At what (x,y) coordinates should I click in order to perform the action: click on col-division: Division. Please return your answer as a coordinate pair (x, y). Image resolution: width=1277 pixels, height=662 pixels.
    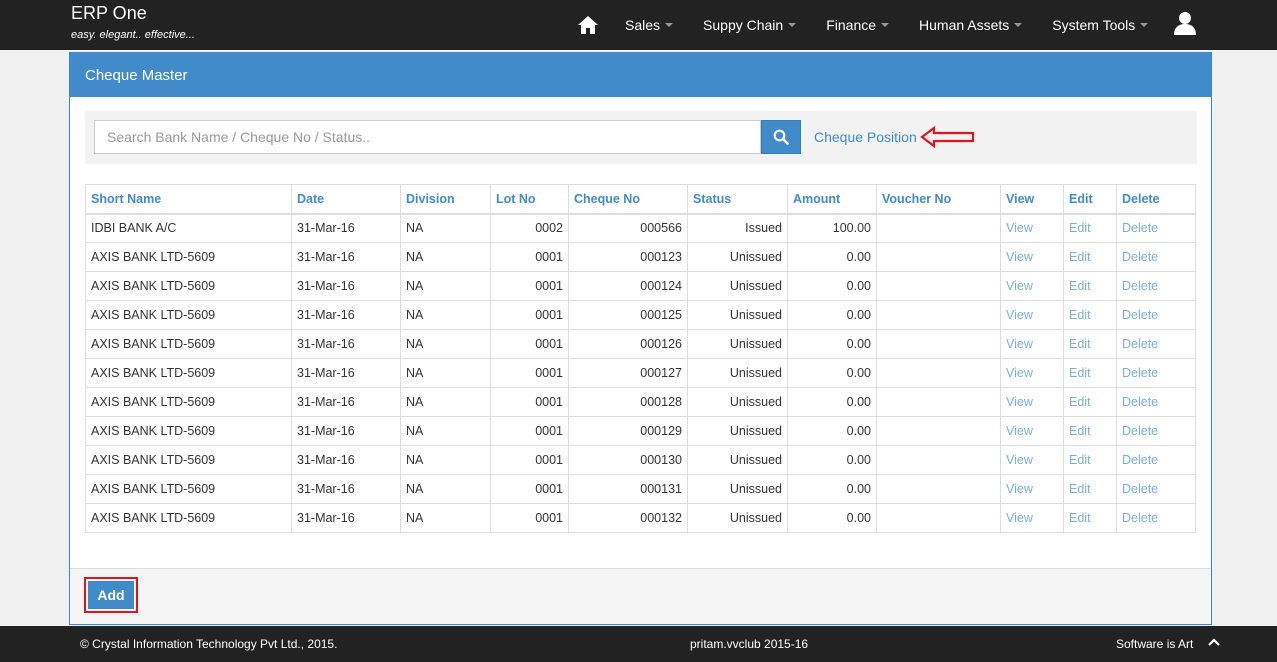
    Looking at the image, I should click on (445, 199).